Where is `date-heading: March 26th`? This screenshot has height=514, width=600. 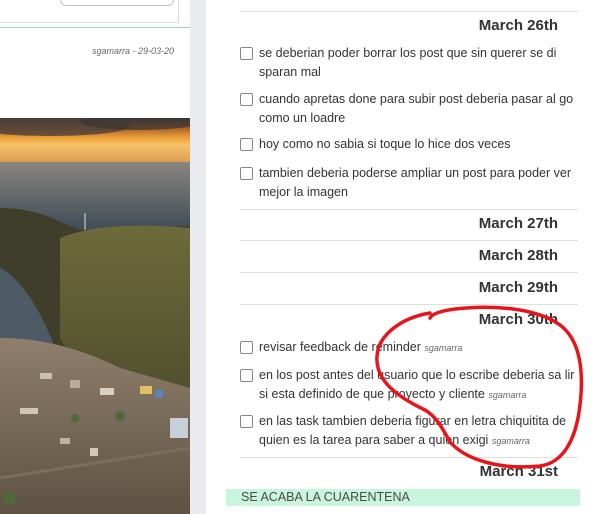 date-heading: March 26th is located at coordinates (518, 25).